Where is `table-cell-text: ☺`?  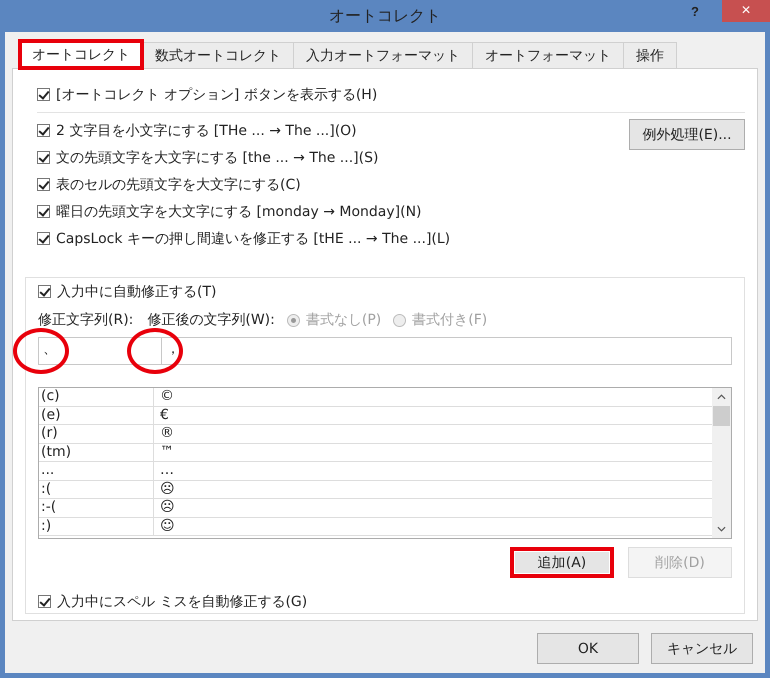 table-cell-text: ☺ is located at coordinates (167, 526).